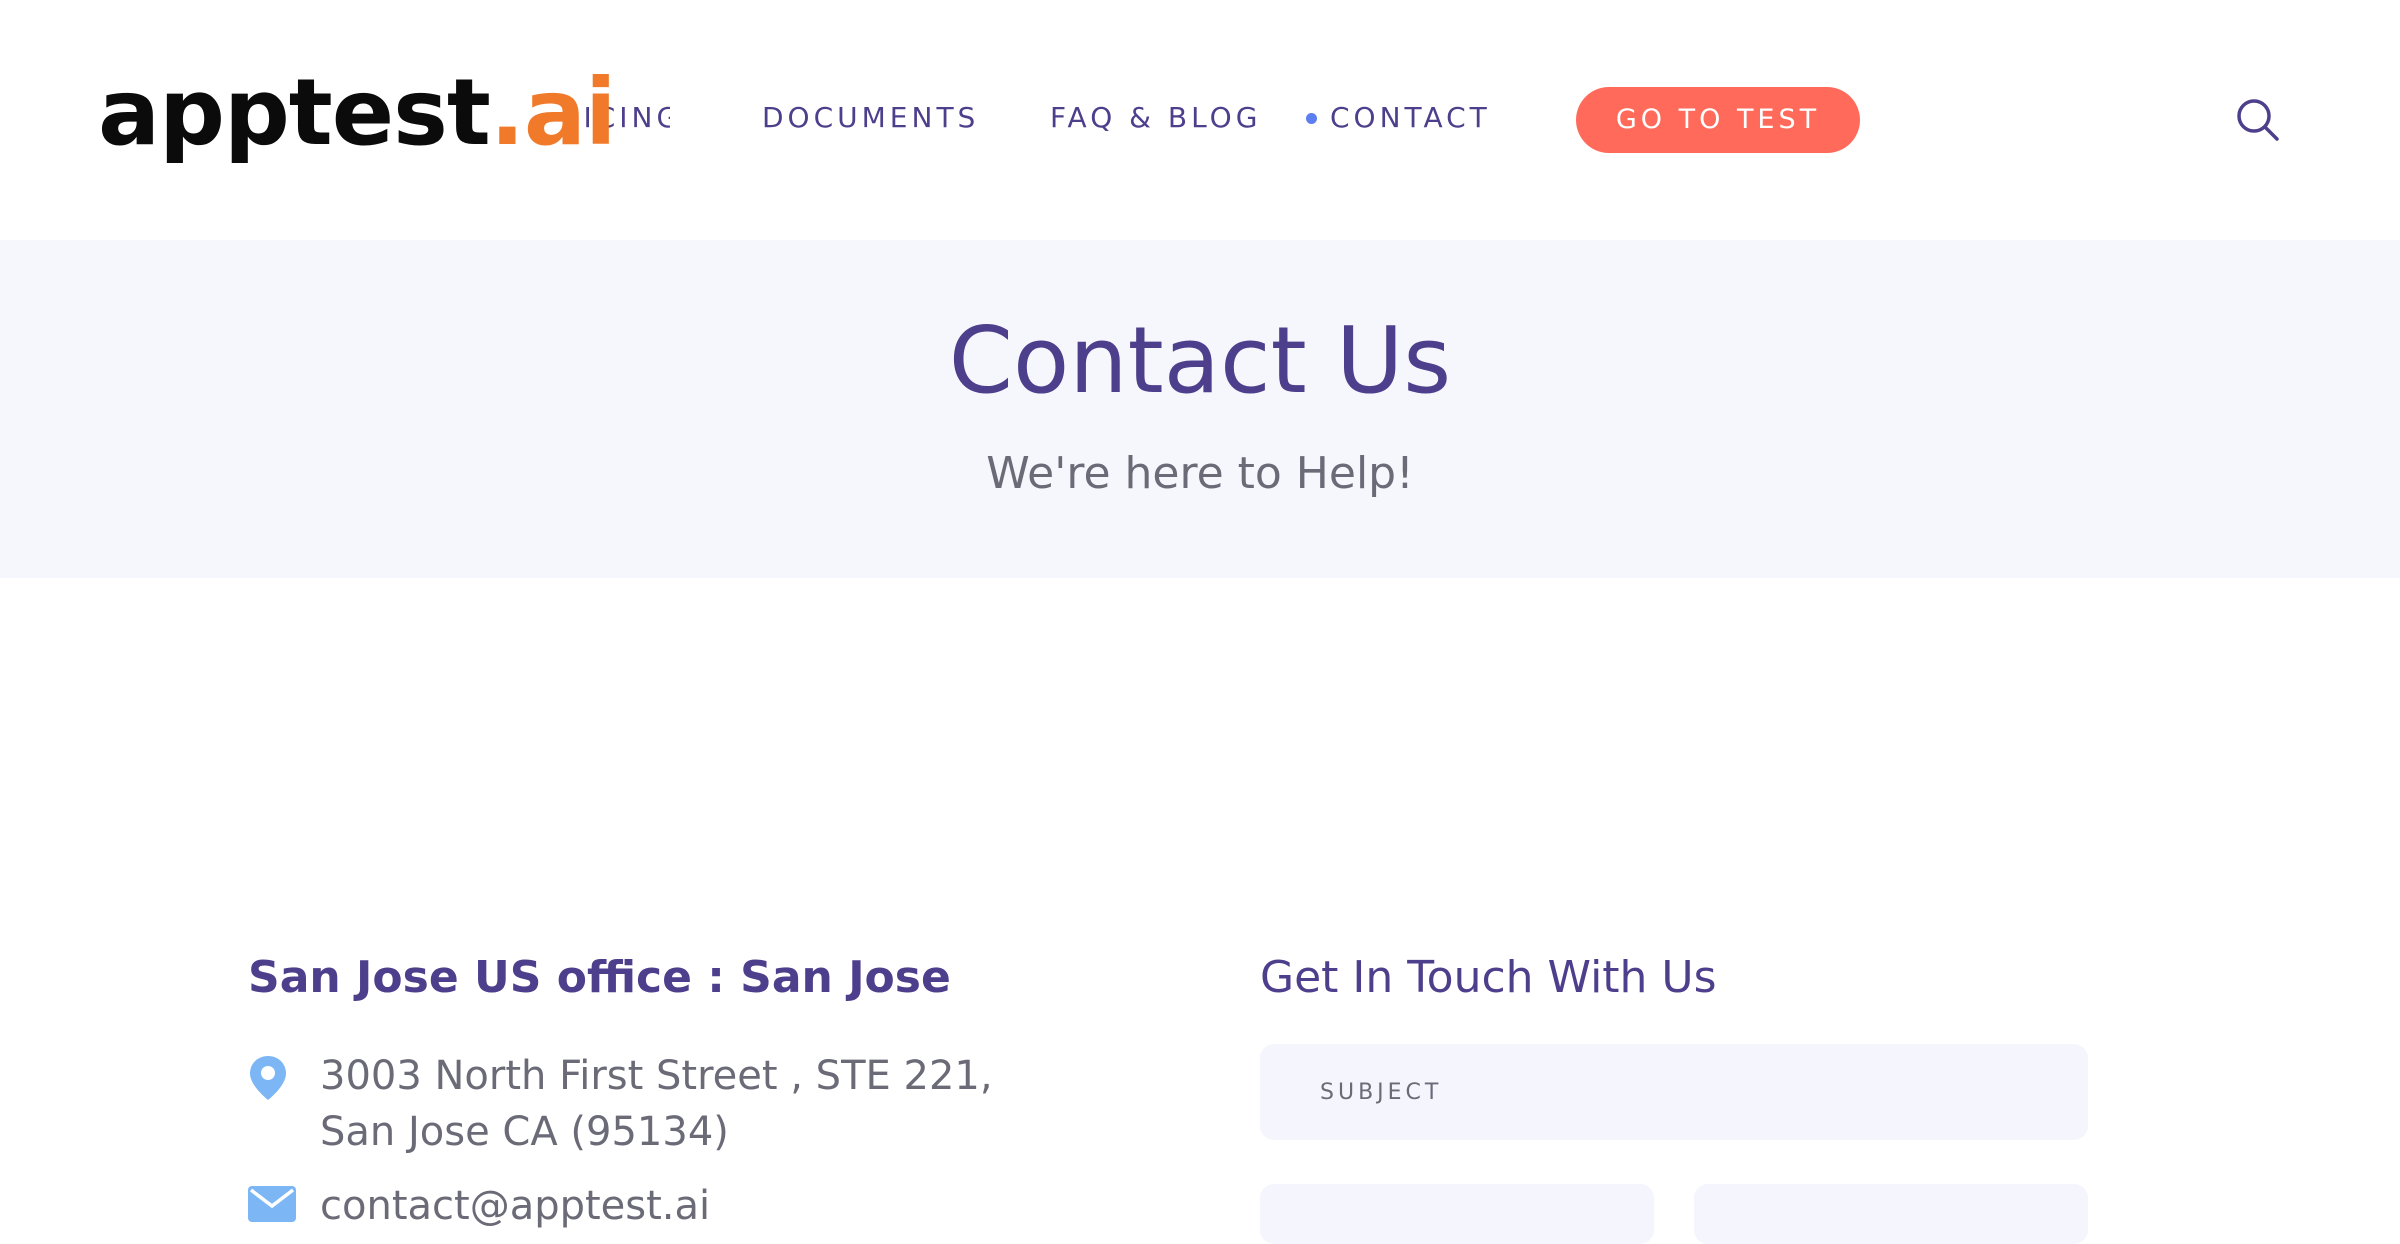 The height and width of the screenshot is (1244, 2400). Describe the element at coordinates (1718, 120) in the screenshot. I see `go-to-test-button: GO TO TEST` at that location.